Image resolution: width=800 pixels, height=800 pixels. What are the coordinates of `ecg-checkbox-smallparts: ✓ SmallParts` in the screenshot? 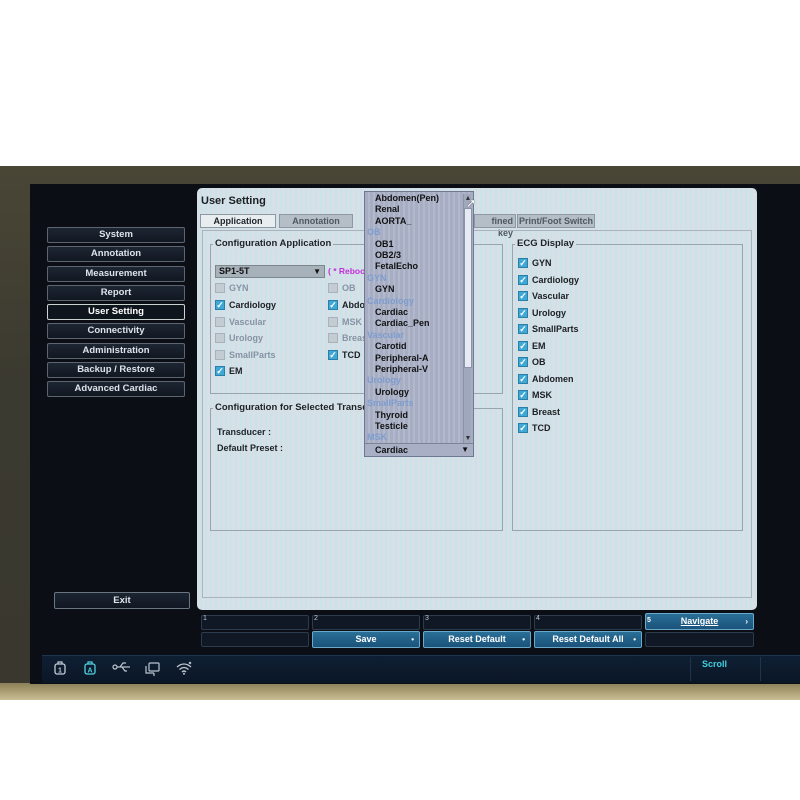 It's located at (548, 329).